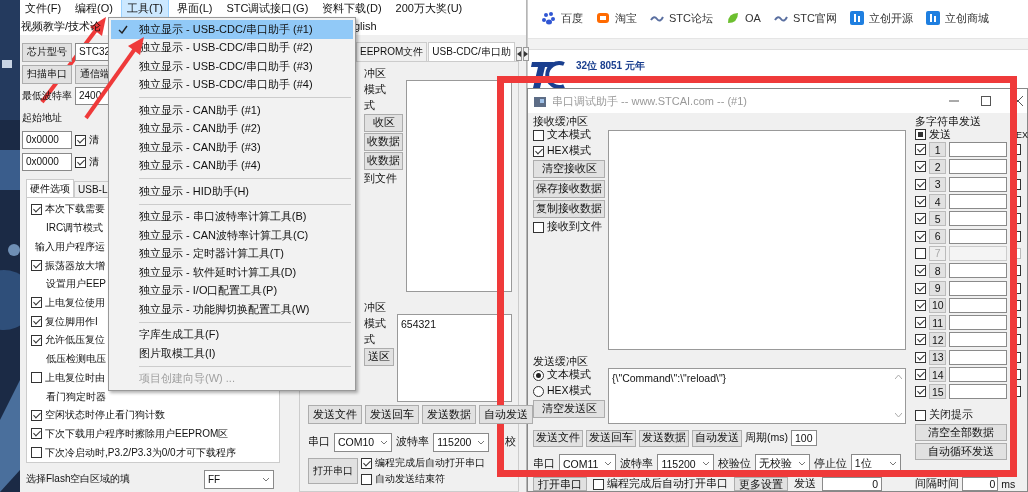  What do you see at coordinates (392, 51) in the screenshot?
I see `tab: EEPROM文件` at bounding box center [392, 51].